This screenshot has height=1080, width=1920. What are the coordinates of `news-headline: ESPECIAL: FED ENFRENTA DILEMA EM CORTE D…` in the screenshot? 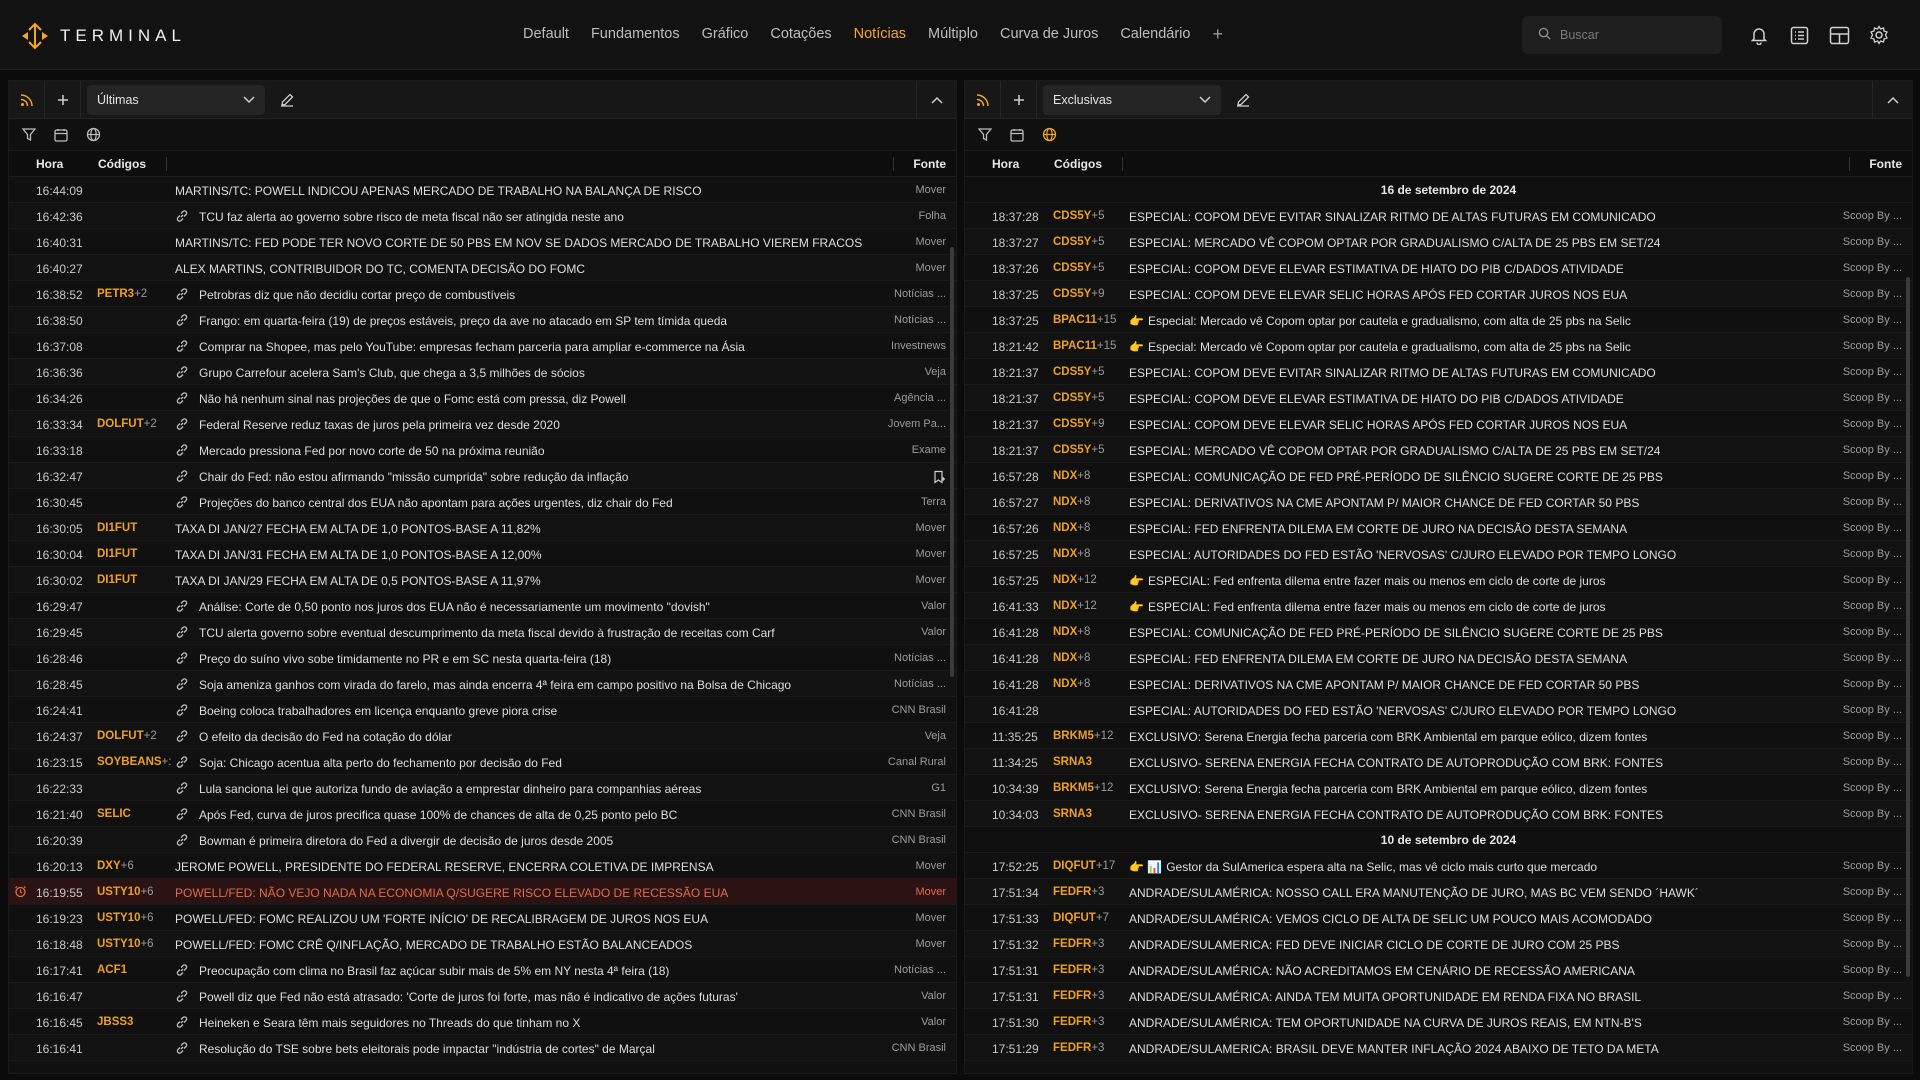 It's located at (1378, 529).